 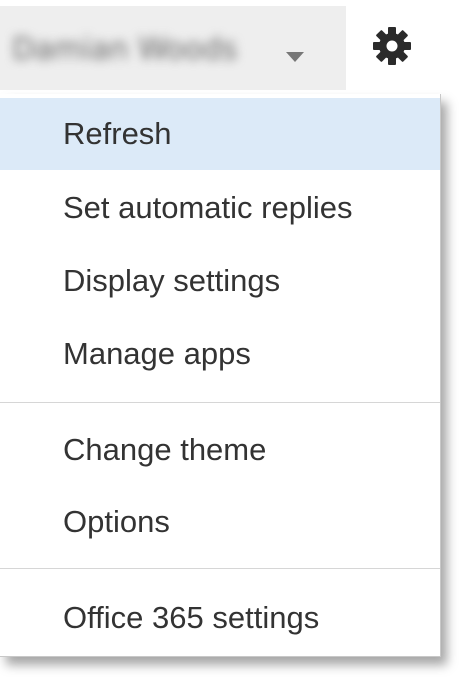 What do you see at coordinates (295, 57) in the screenshot?
I see `chevron-down-icon` at bounding box center [295, 57].